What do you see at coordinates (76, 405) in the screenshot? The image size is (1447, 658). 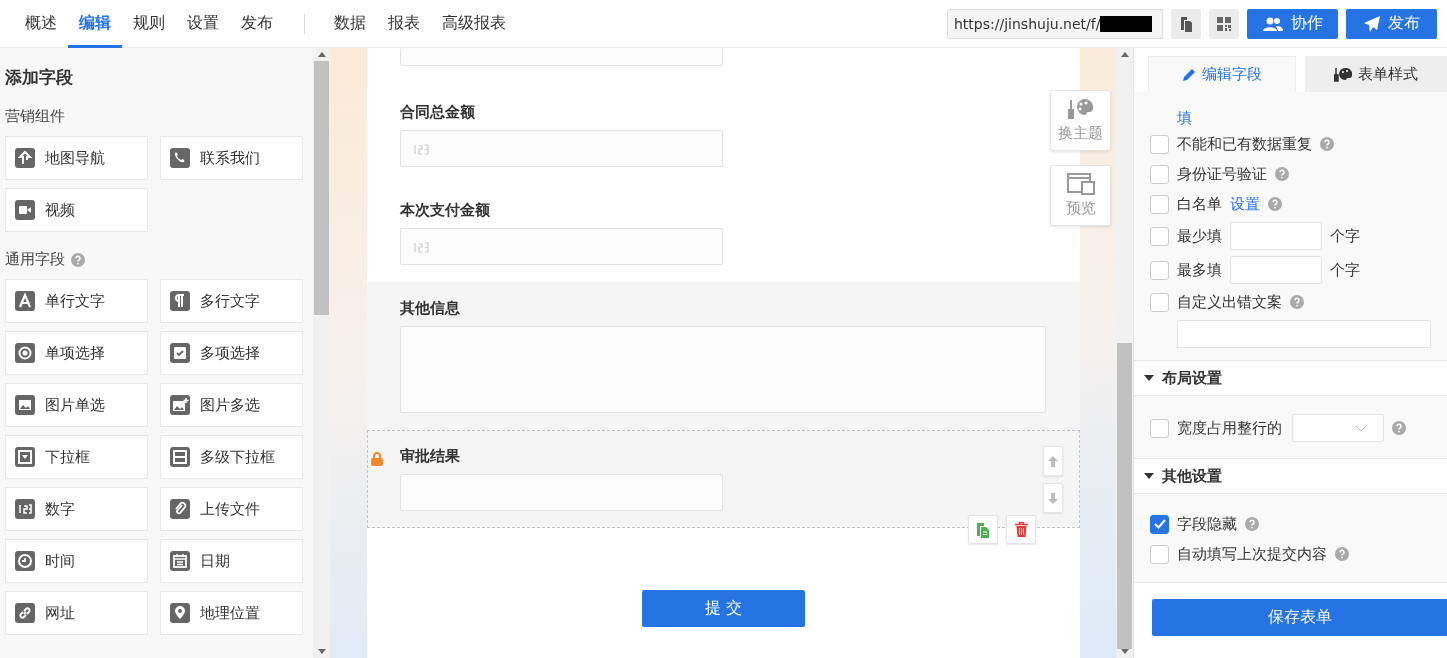 I see `field-type-item: 图片单选` at bounding box center [76, 405].